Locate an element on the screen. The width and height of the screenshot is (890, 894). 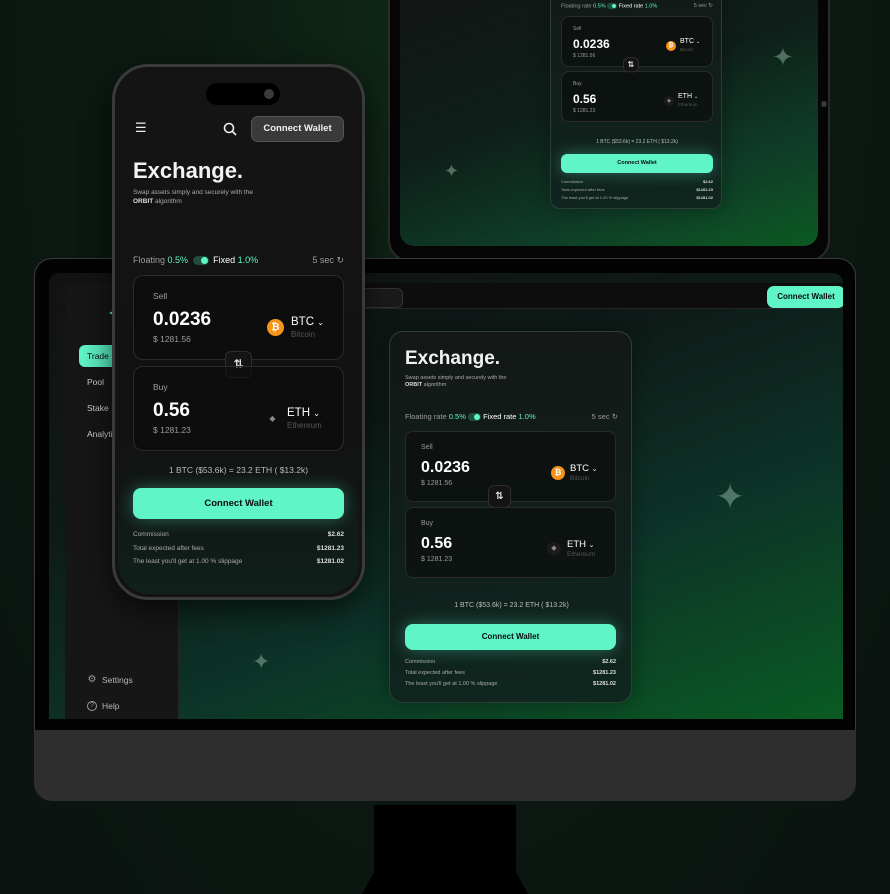
buy-usd: $ 1281.23 is located at coordinates (584, 111).